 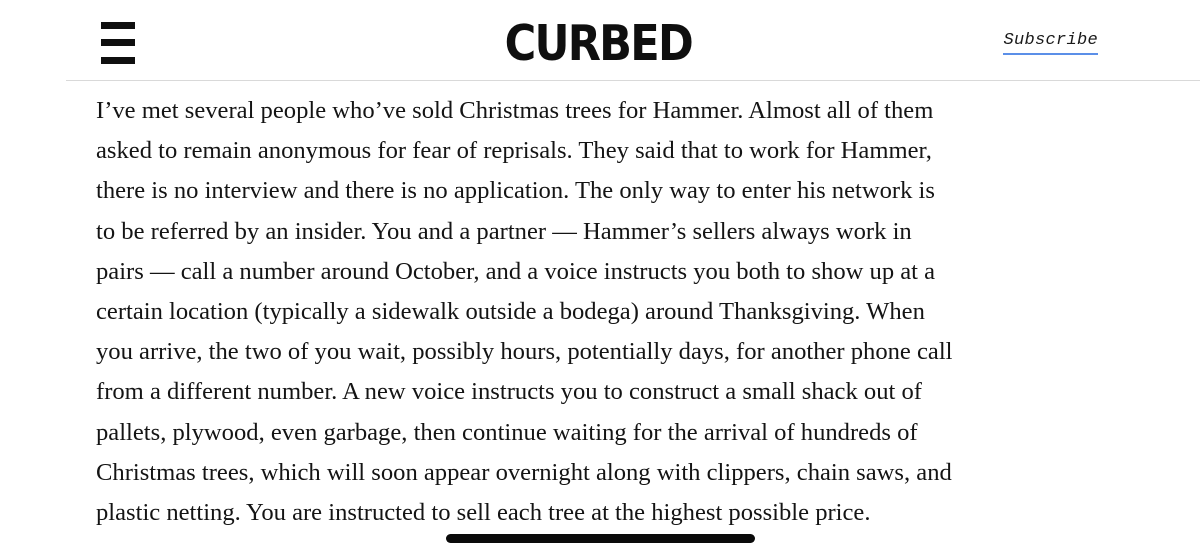 What do you see at coordinates (600, 538) in the screenshot?
I see `home-indicator` at bounding box center [600, 538].